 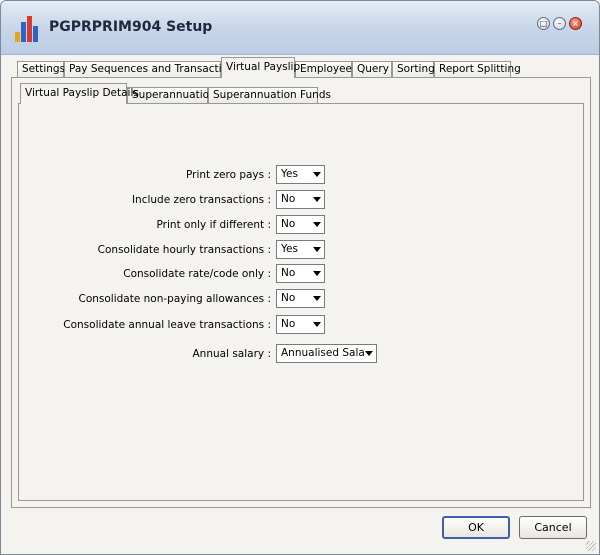 What do you see at coordinates (288, 224) in the screenshot?
I see `print-only-if-different-value: No` at bounding box center [288, 224].